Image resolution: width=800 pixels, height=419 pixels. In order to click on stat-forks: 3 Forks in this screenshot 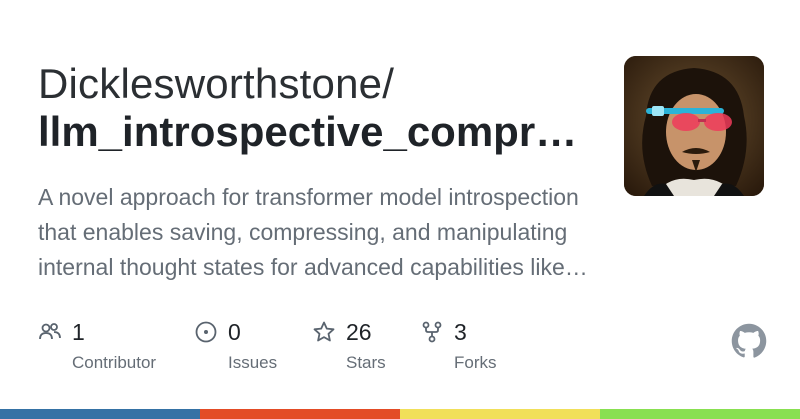, I will do `click(458, 346)`.